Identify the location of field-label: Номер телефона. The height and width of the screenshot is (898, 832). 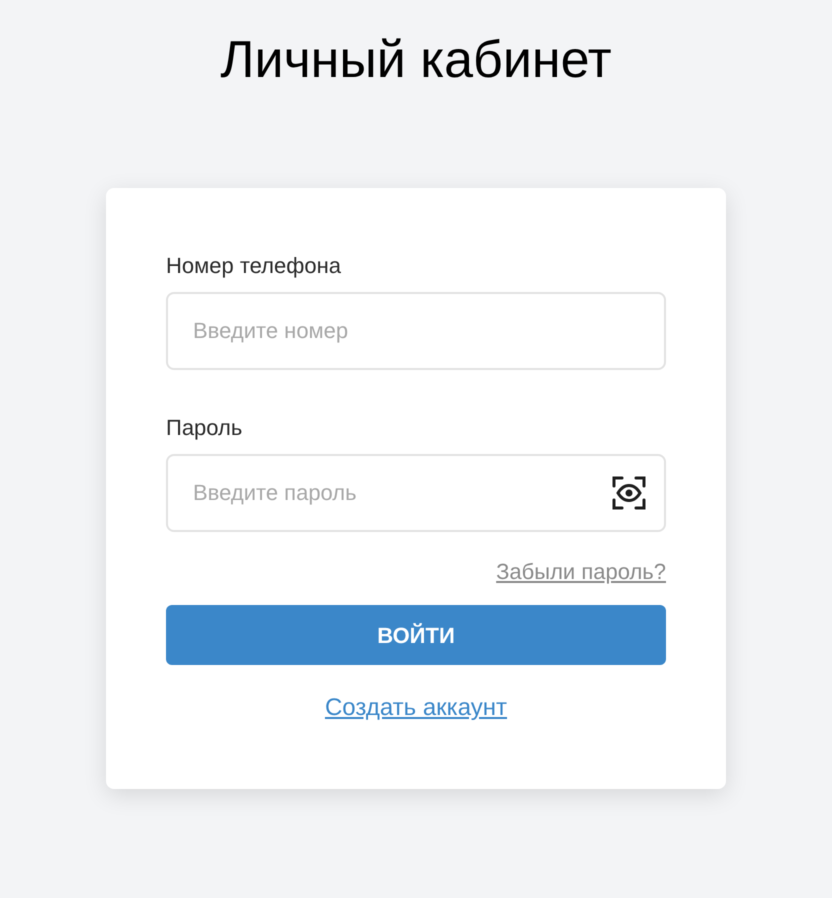
(254, 266).